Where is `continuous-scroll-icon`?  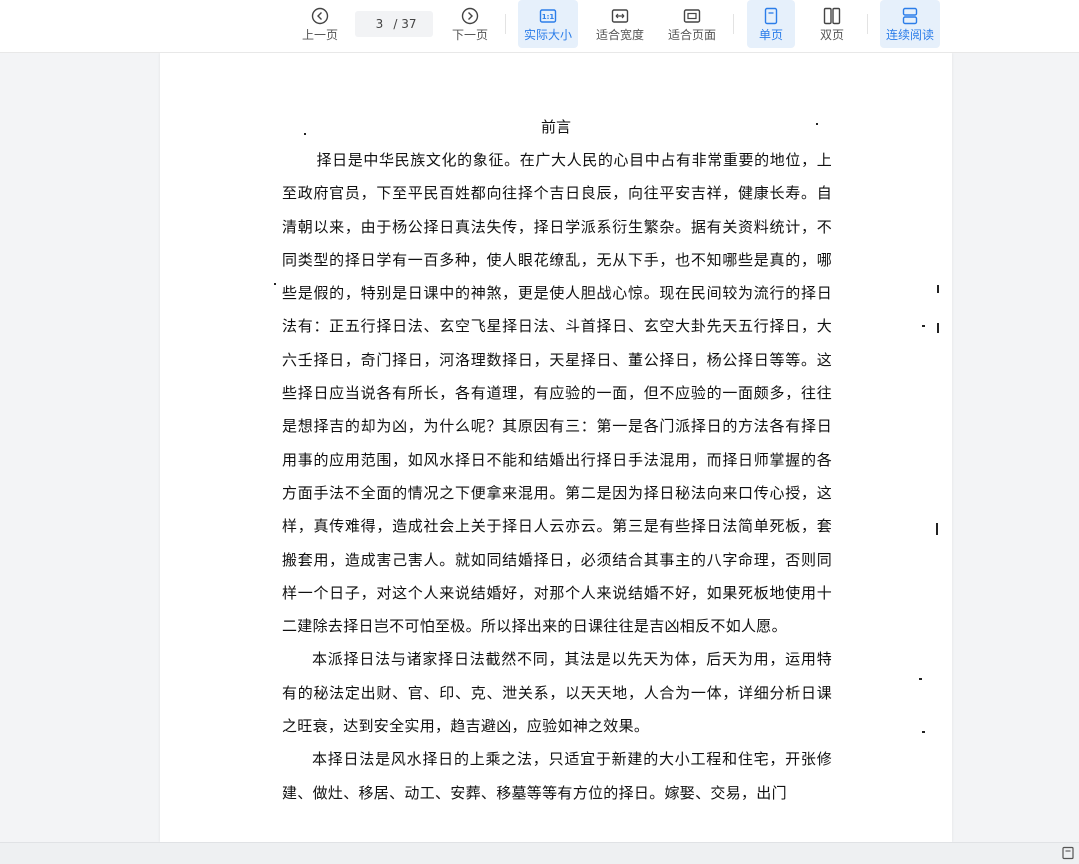 continuous-scroll-icon is located at coordinates (910, 16).